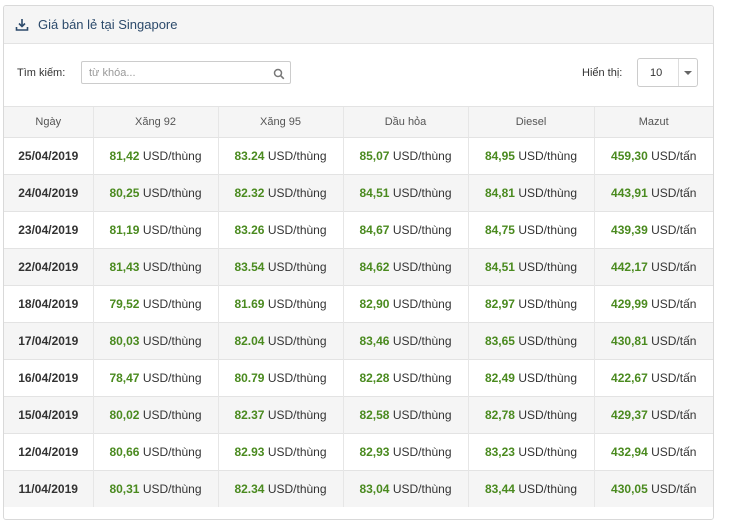 The height and width of the screenshot is (520, 737). What do you see at coordinates (358, 25) in the screenshot?
I see `panel-header: Giá bán lẻ tại Singapore` at bounding box center [358, 25].